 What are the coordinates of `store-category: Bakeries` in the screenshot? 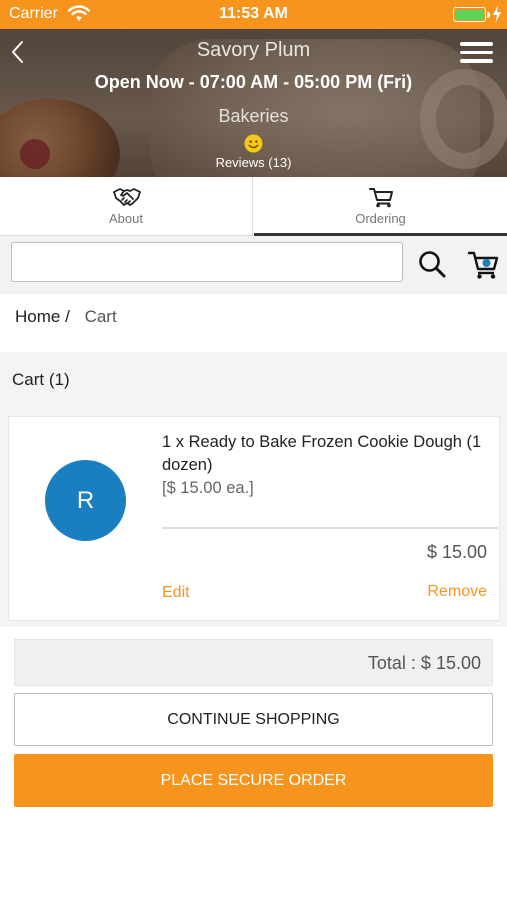 It's located at (253, 116).